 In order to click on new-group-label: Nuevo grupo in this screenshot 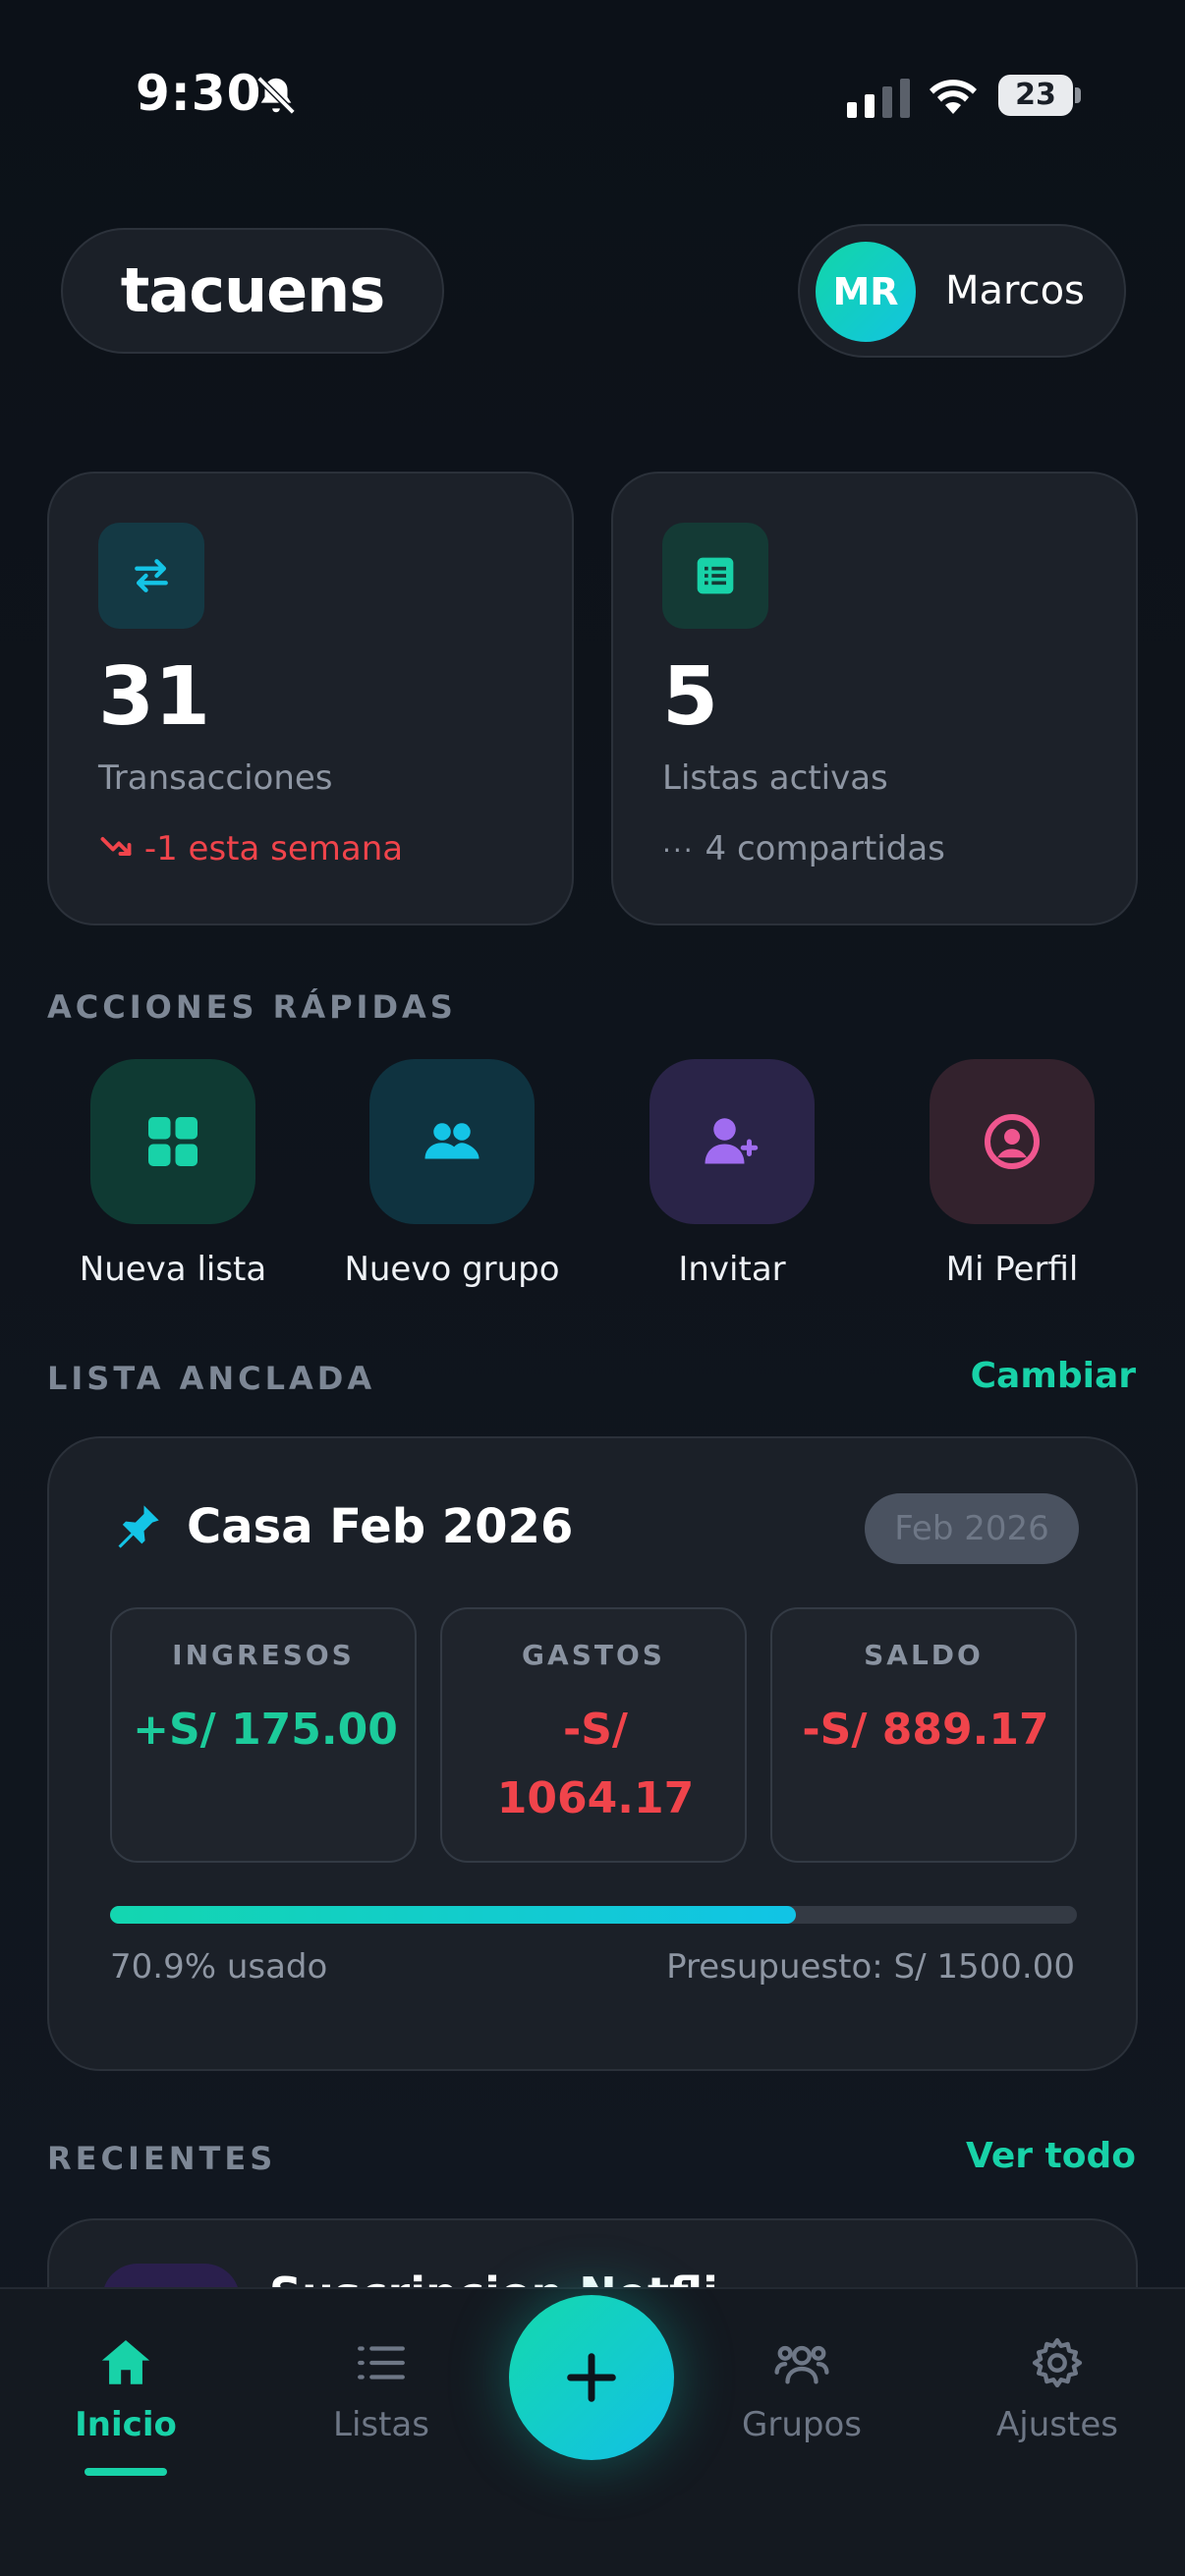, I will do `click(452, 1269)`.